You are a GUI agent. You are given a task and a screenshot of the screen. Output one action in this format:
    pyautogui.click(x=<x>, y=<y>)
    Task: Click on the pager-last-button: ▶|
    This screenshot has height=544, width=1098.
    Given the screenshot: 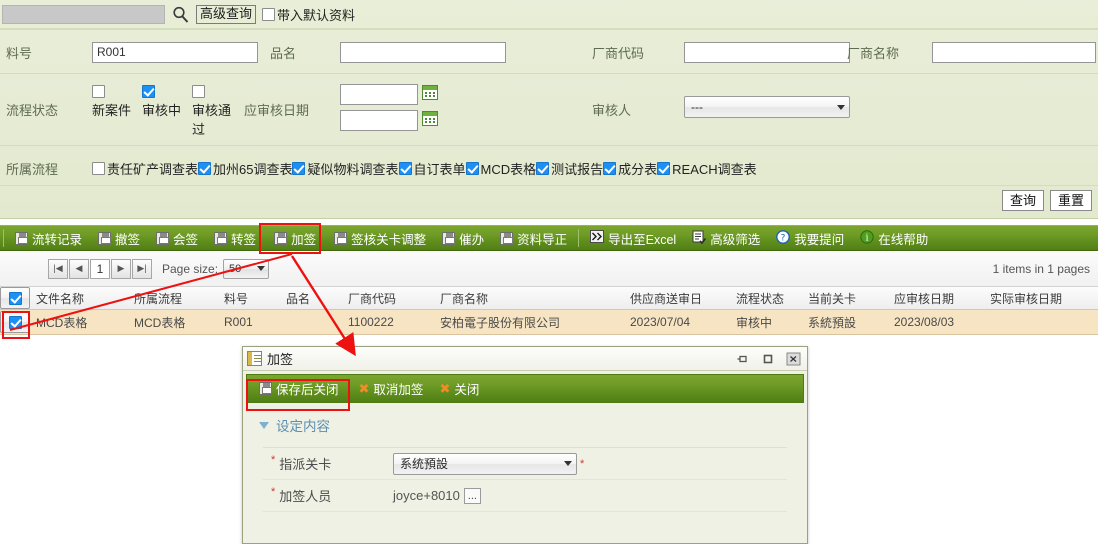 What is the action you would take?
    pyautogui.click(x=142, y=268)
    